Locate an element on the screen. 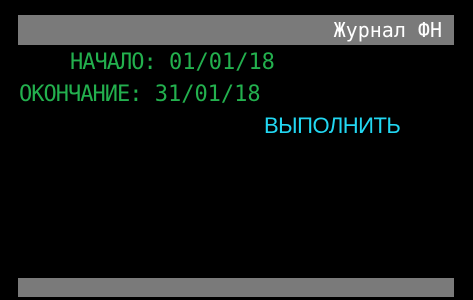 This screenshot has width=473, height=300. bottom-bar is located at coordinates (236, 287).